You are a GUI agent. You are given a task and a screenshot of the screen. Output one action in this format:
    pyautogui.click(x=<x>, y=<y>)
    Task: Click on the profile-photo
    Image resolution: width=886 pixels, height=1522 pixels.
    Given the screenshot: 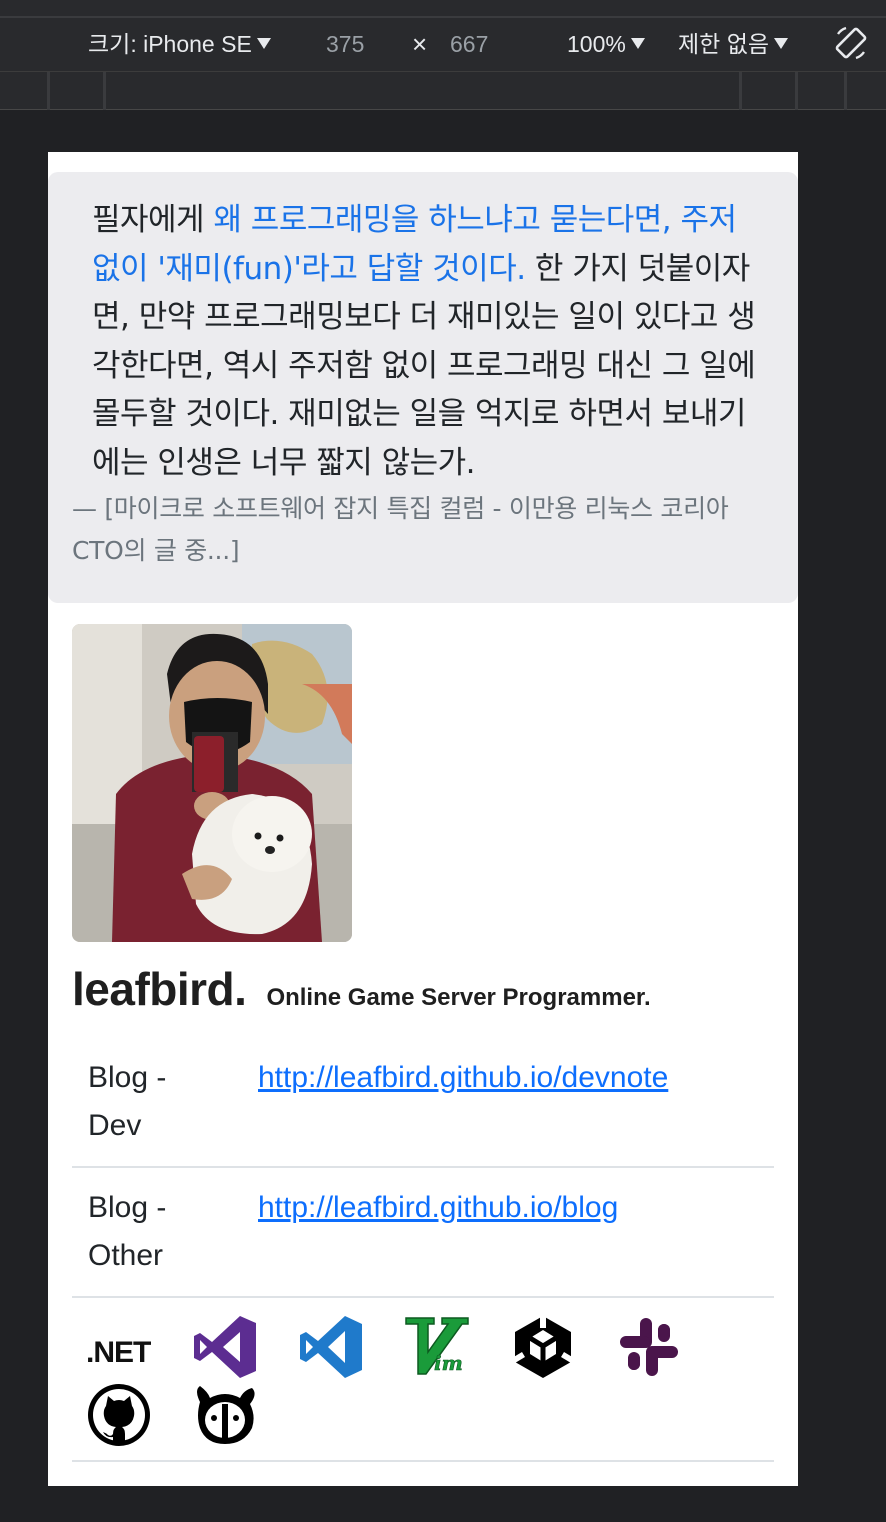 What is the action you would take?
    pyautogui.click(x=212, y=783)
    